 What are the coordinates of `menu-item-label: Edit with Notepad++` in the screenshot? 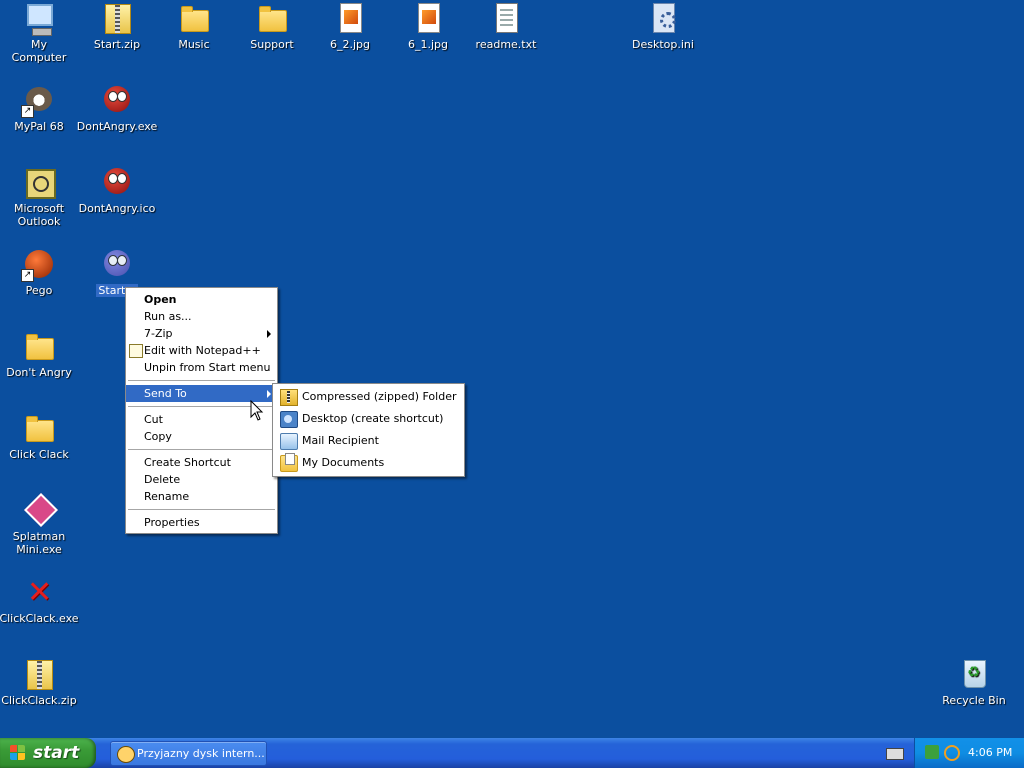 It's located at (202, 350).